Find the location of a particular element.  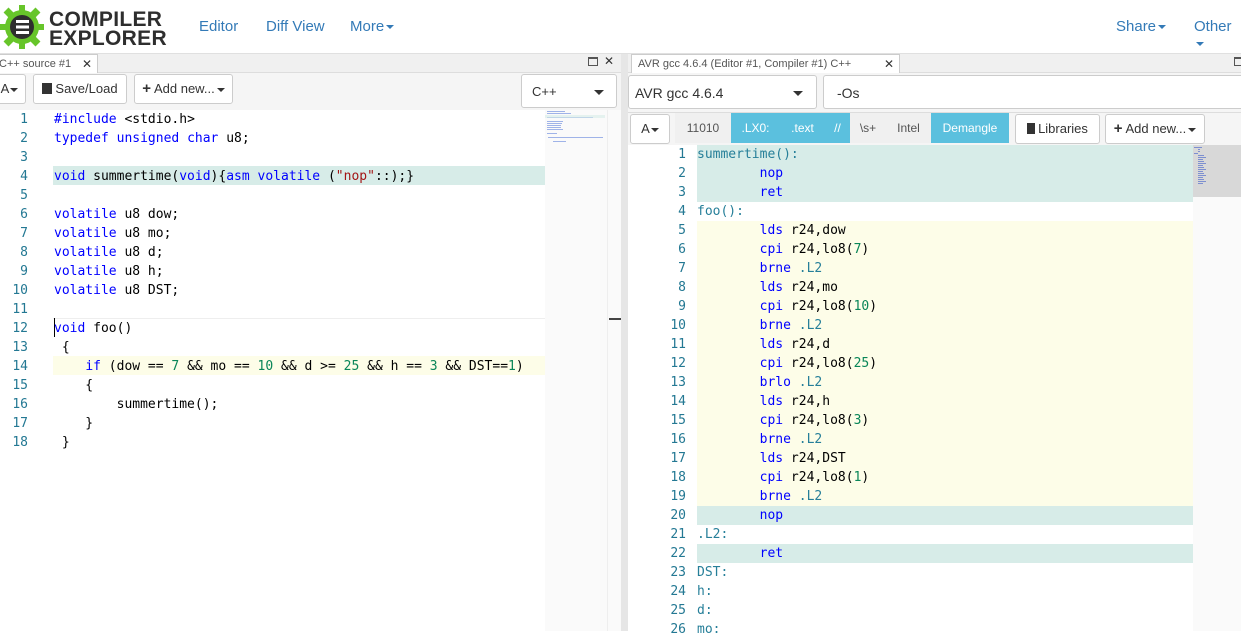

line-number: 6 is located at coordinates (682, 249).